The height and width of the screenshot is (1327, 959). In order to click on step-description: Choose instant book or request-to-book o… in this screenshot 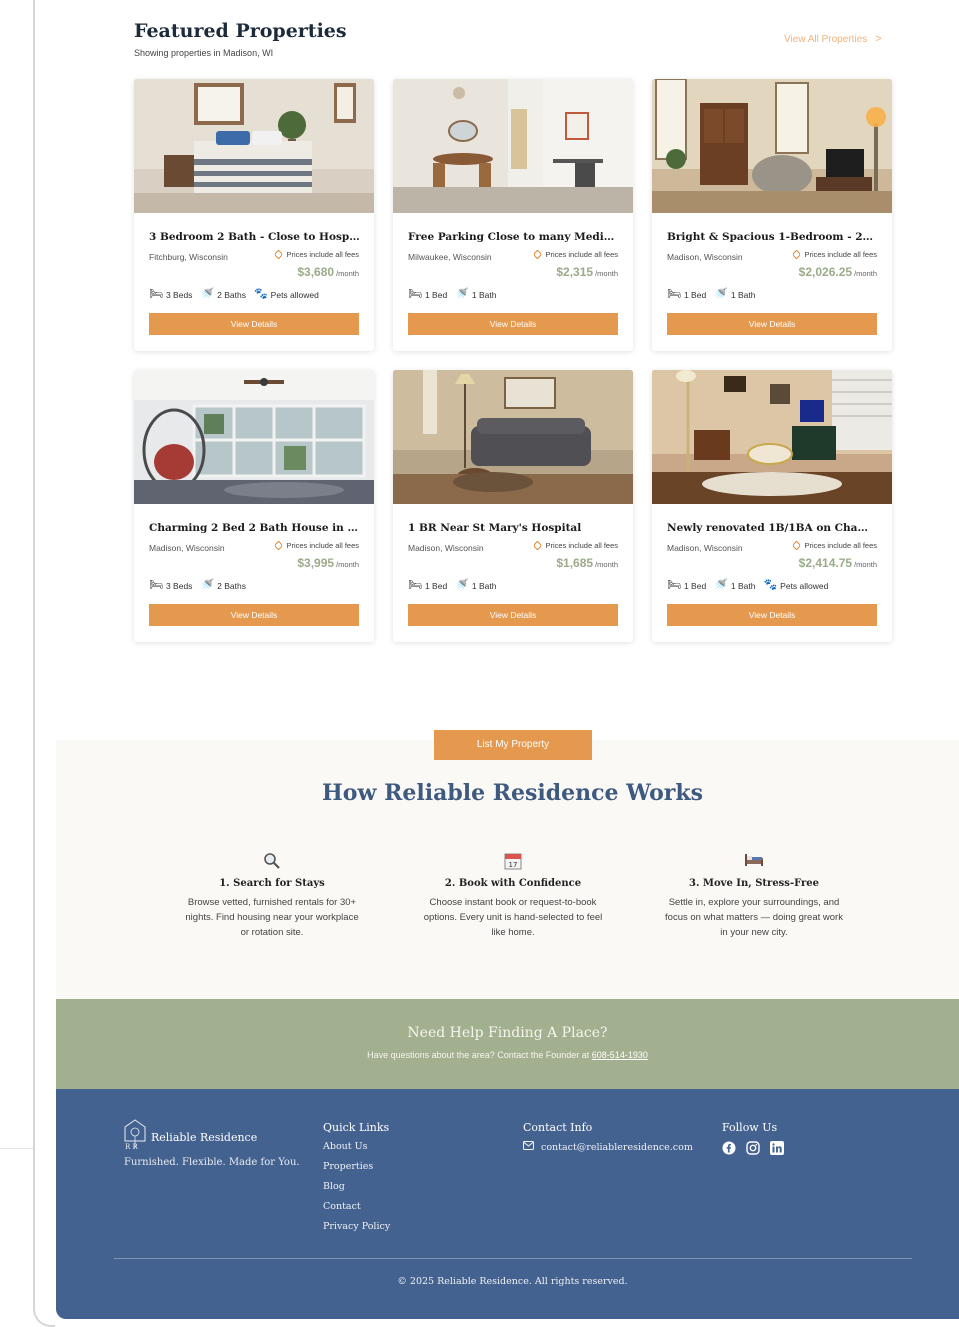, I will do `click(513, 917)`.